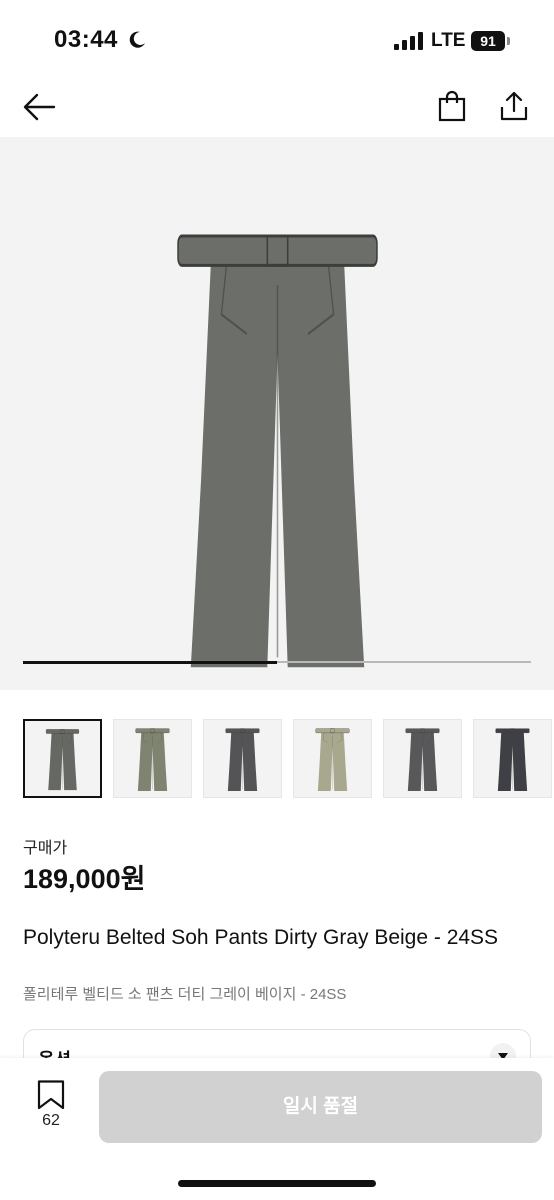 This screenshot has width=554, height=1200. What do you see at coordinates (288, 759) in the screenshot?
I see `color-thumbnails` at bounding box center [288, 759].